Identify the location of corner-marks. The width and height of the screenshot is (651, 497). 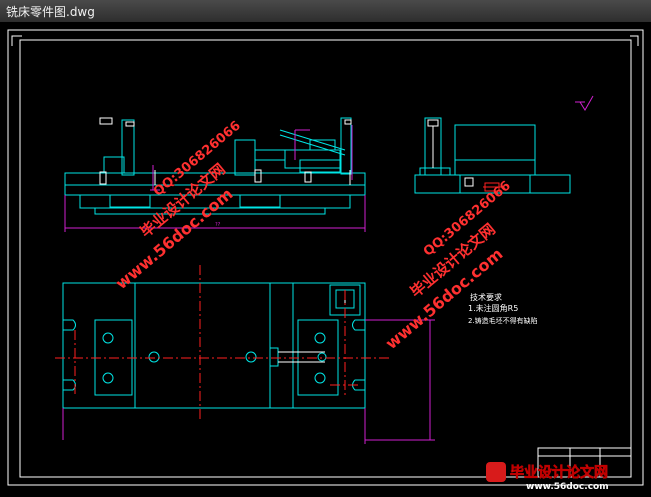
(325, 40).